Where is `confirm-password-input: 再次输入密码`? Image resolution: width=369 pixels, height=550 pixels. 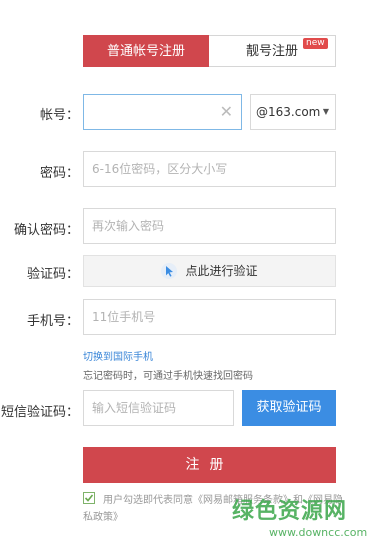 confirm-password-input: 再次输入密码 is located at coordinates (209, 226).